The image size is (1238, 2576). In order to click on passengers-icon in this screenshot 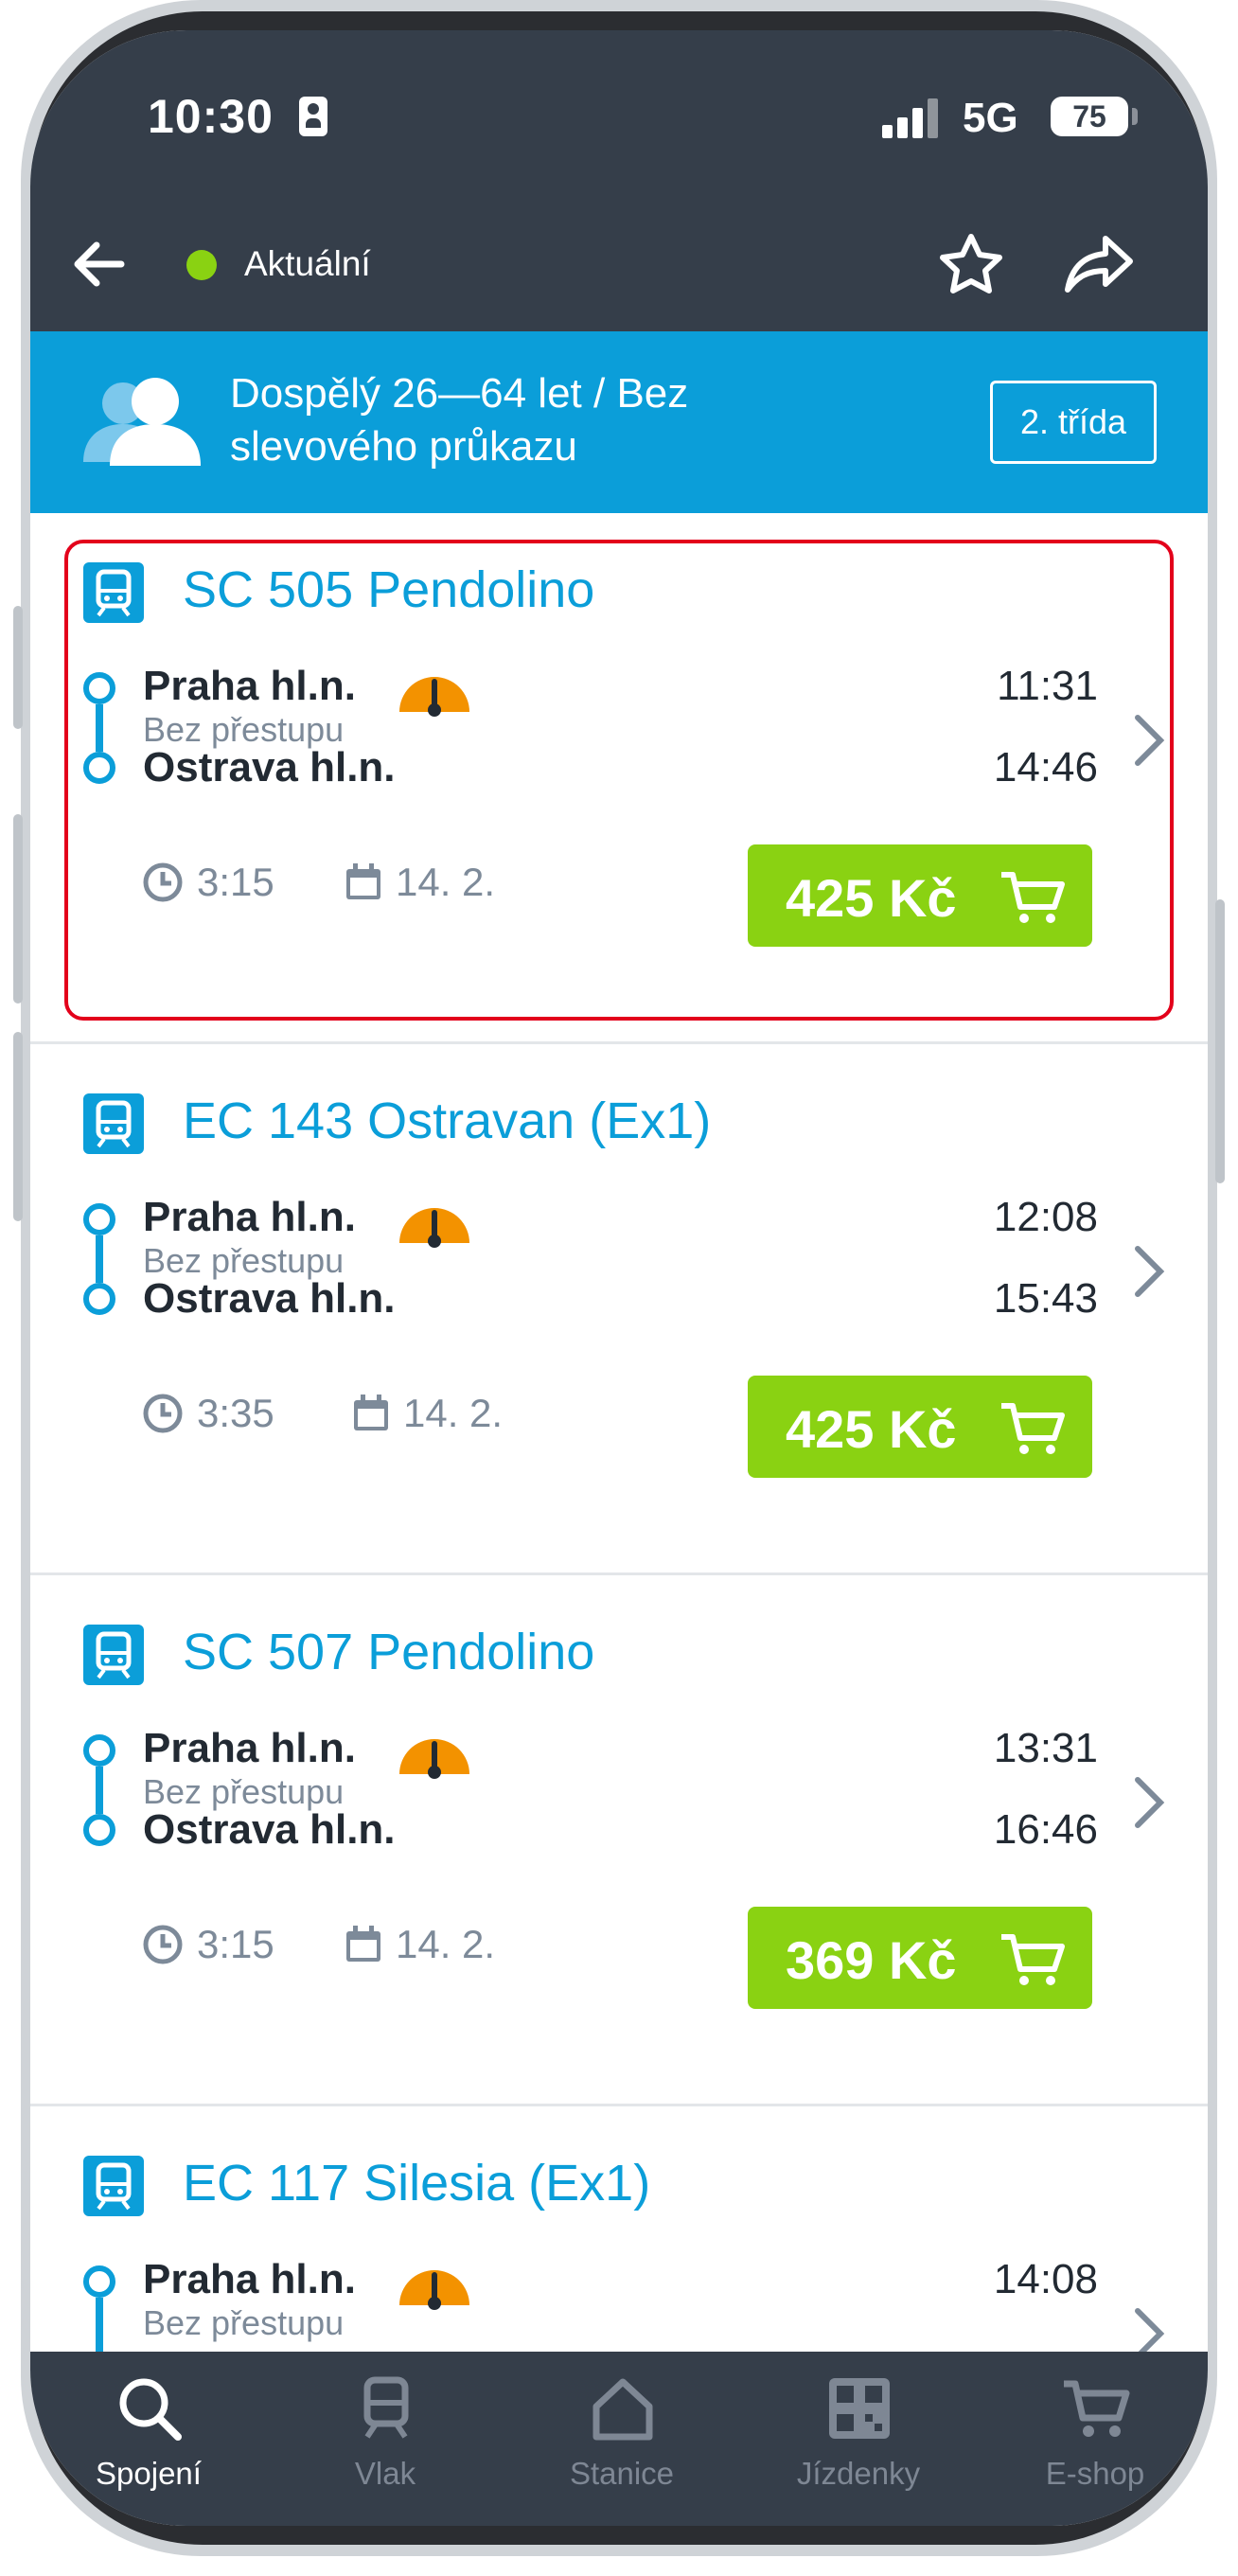, I will do `click(139, 423)`.